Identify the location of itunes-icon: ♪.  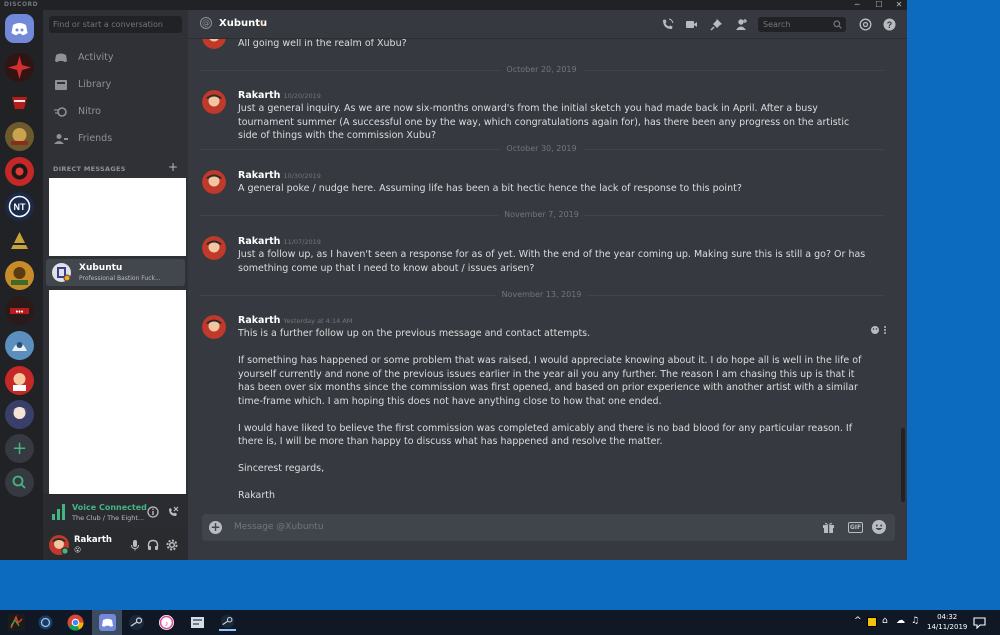
(166, 622).